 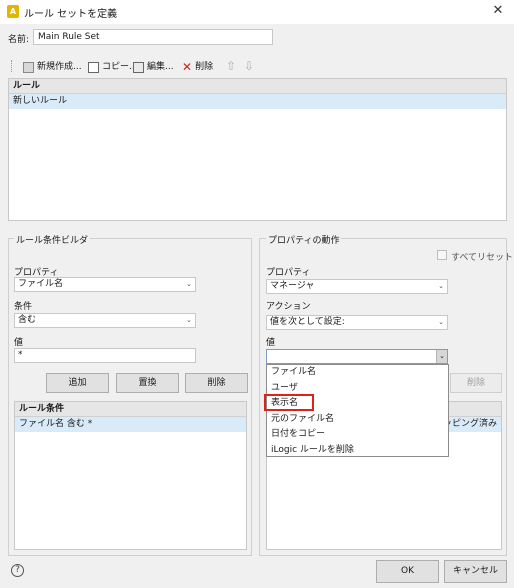 I want to click on ok-button: OK, so click(x=407, y=571).